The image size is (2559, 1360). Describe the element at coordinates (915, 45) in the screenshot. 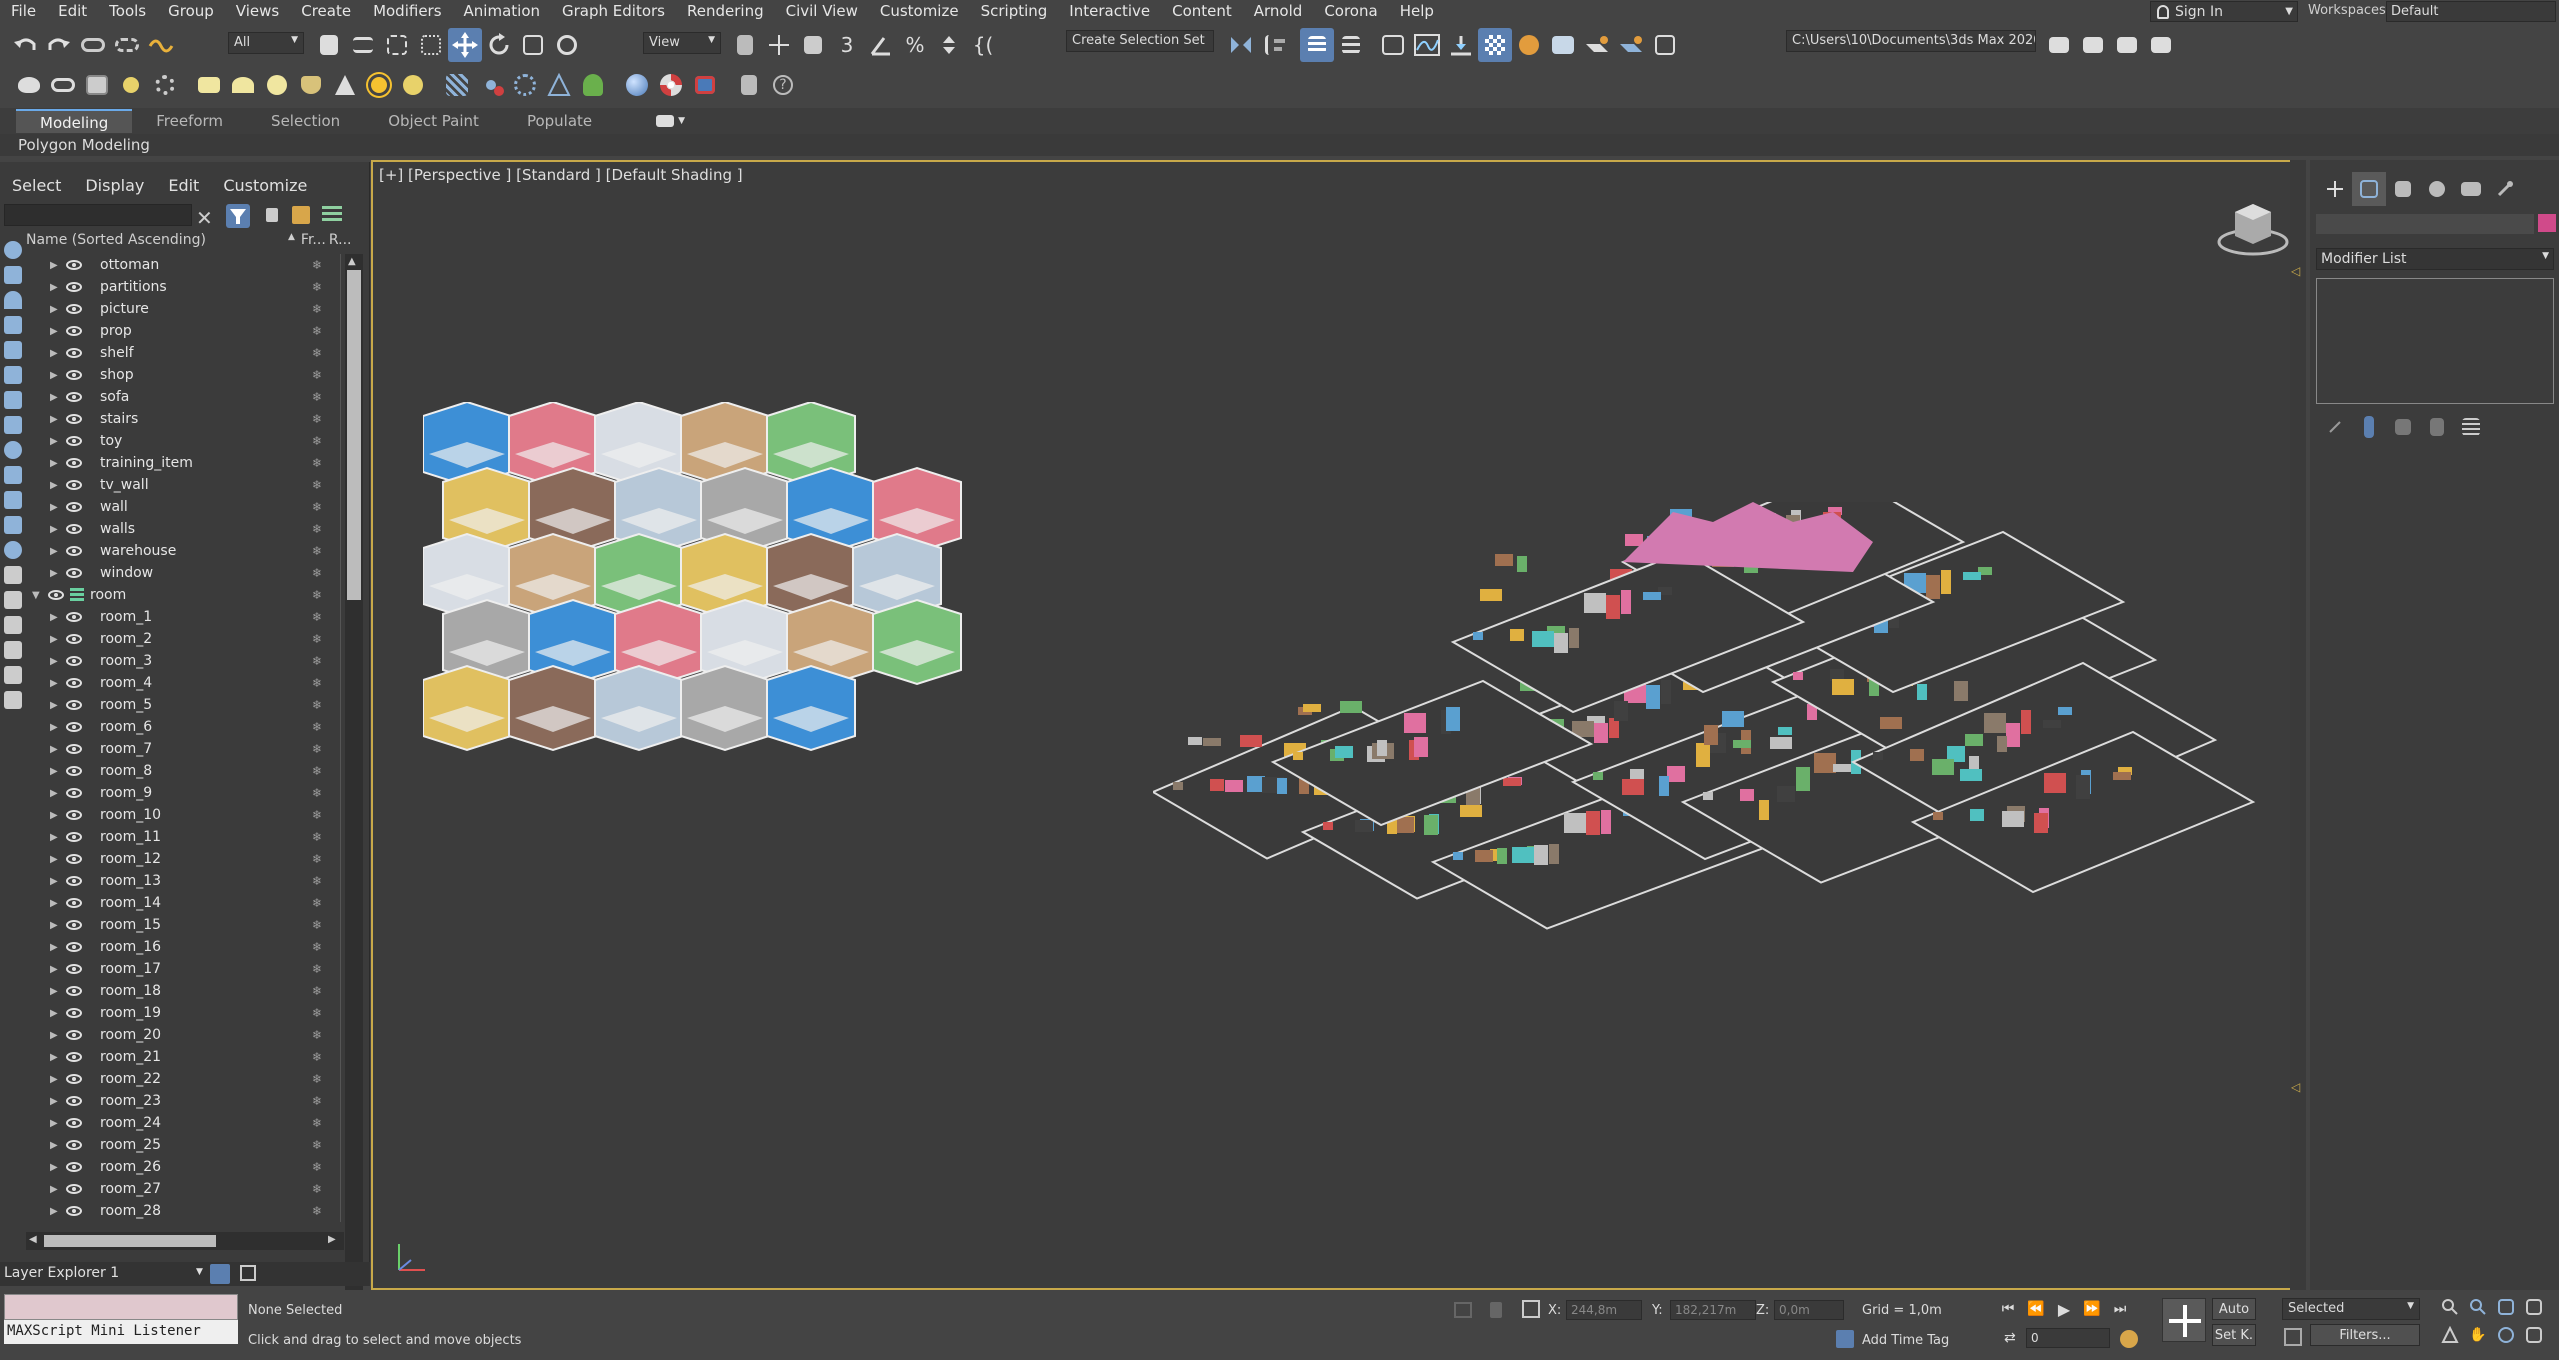

I see `percent-snap-icon: %` at that location.